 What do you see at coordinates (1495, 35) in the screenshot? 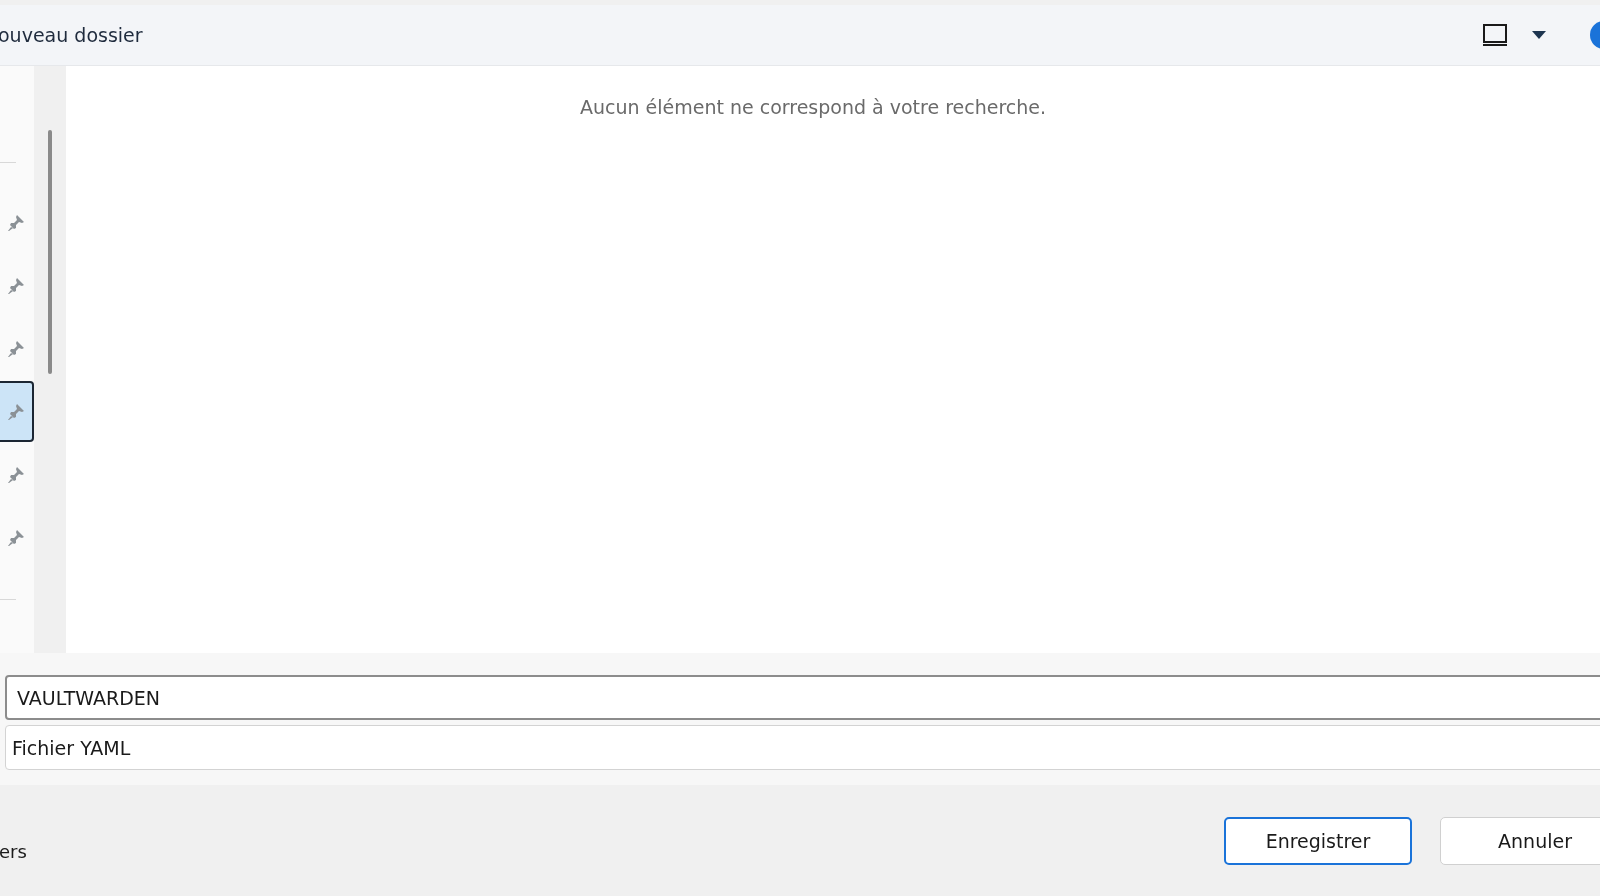
I see `view-icon` at bounding box center [1495, 35].